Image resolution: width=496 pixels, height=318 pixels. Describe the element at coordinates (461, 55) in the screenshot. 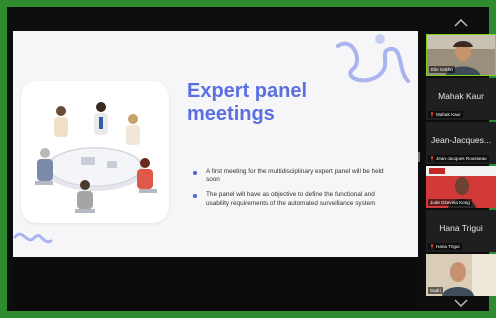

I see `participant-tile: Elie Sokhn` at that location.